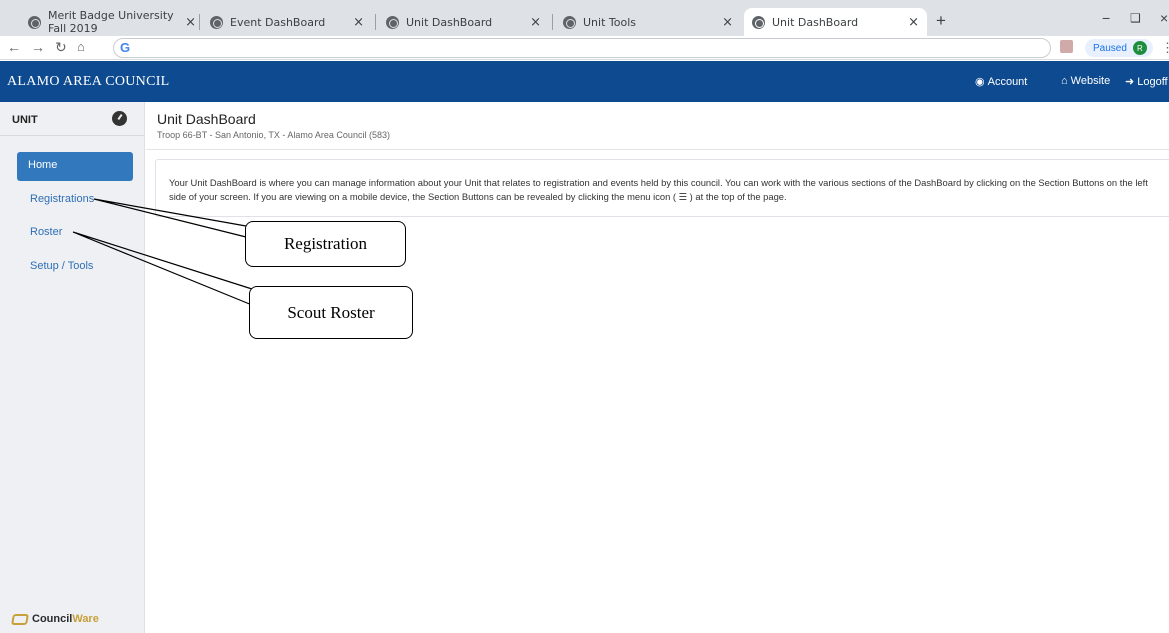 This screenshot has width=1169, height=633. What do you see at coordinates (1152, 81) in the screenshot?
I see `logoff-label: Logoff` at bounding box center [1152, 81].